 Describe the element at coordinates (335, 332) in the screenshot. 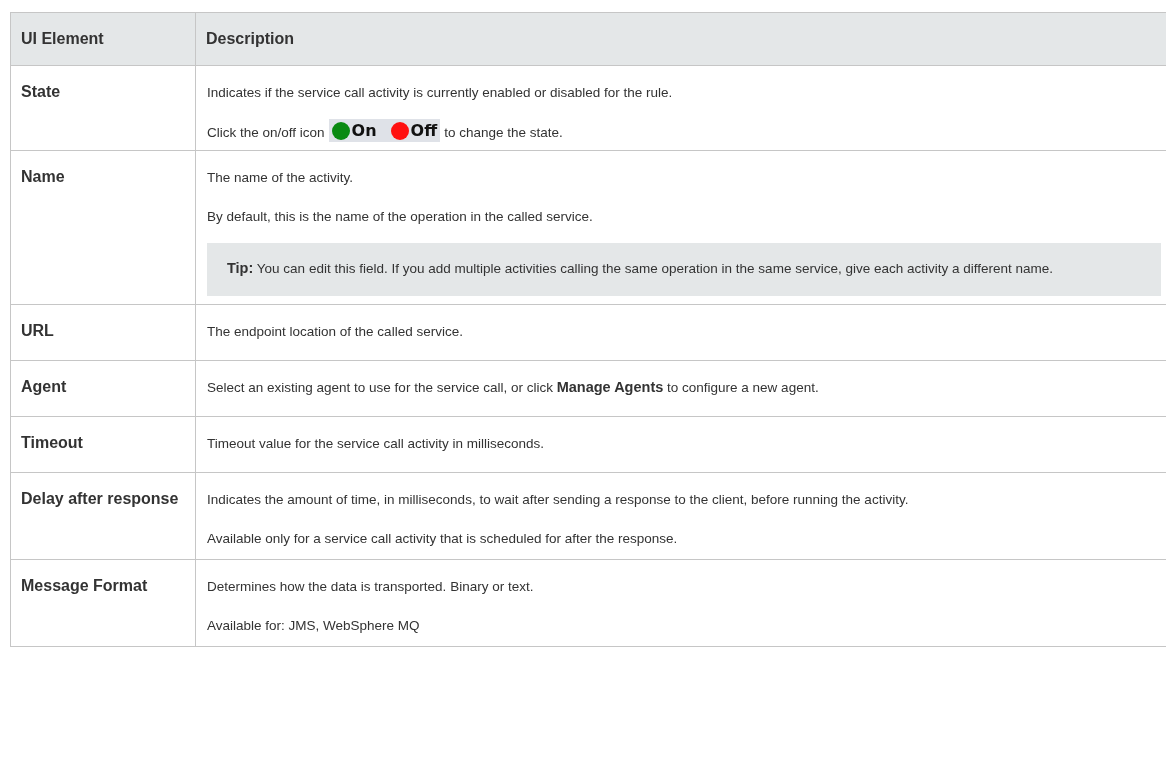

I see `description-text: The endpoint location of the called service.` at that location.